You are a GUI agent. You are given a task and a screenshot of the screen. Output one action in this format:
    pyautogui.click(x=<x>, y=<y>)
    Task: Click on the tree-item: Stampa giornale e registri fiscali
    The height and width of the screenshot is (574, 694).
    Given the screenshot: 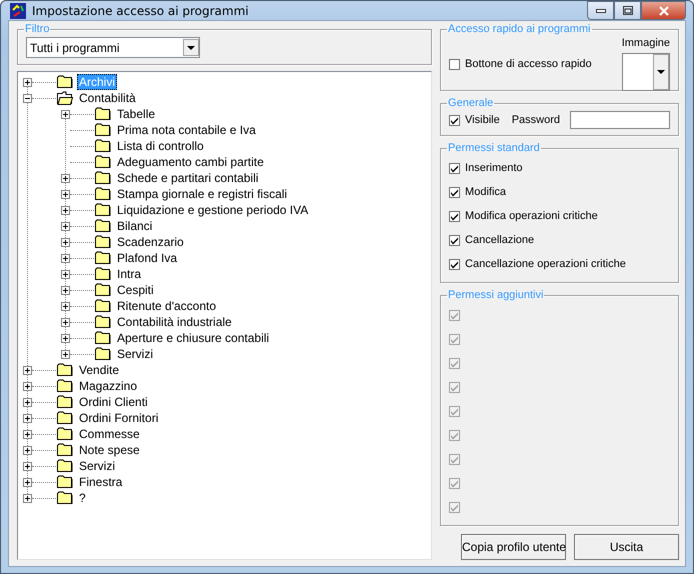 What is the action you would take?
    pyautogui.click(x=202, y=194)
    